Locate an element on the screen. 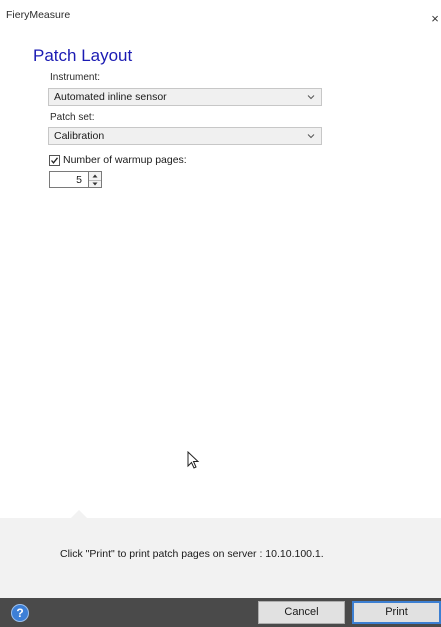 The width and height of the screenshot is (441, 627). patch-set-value: Calibration is located at coordinates (79, 136).